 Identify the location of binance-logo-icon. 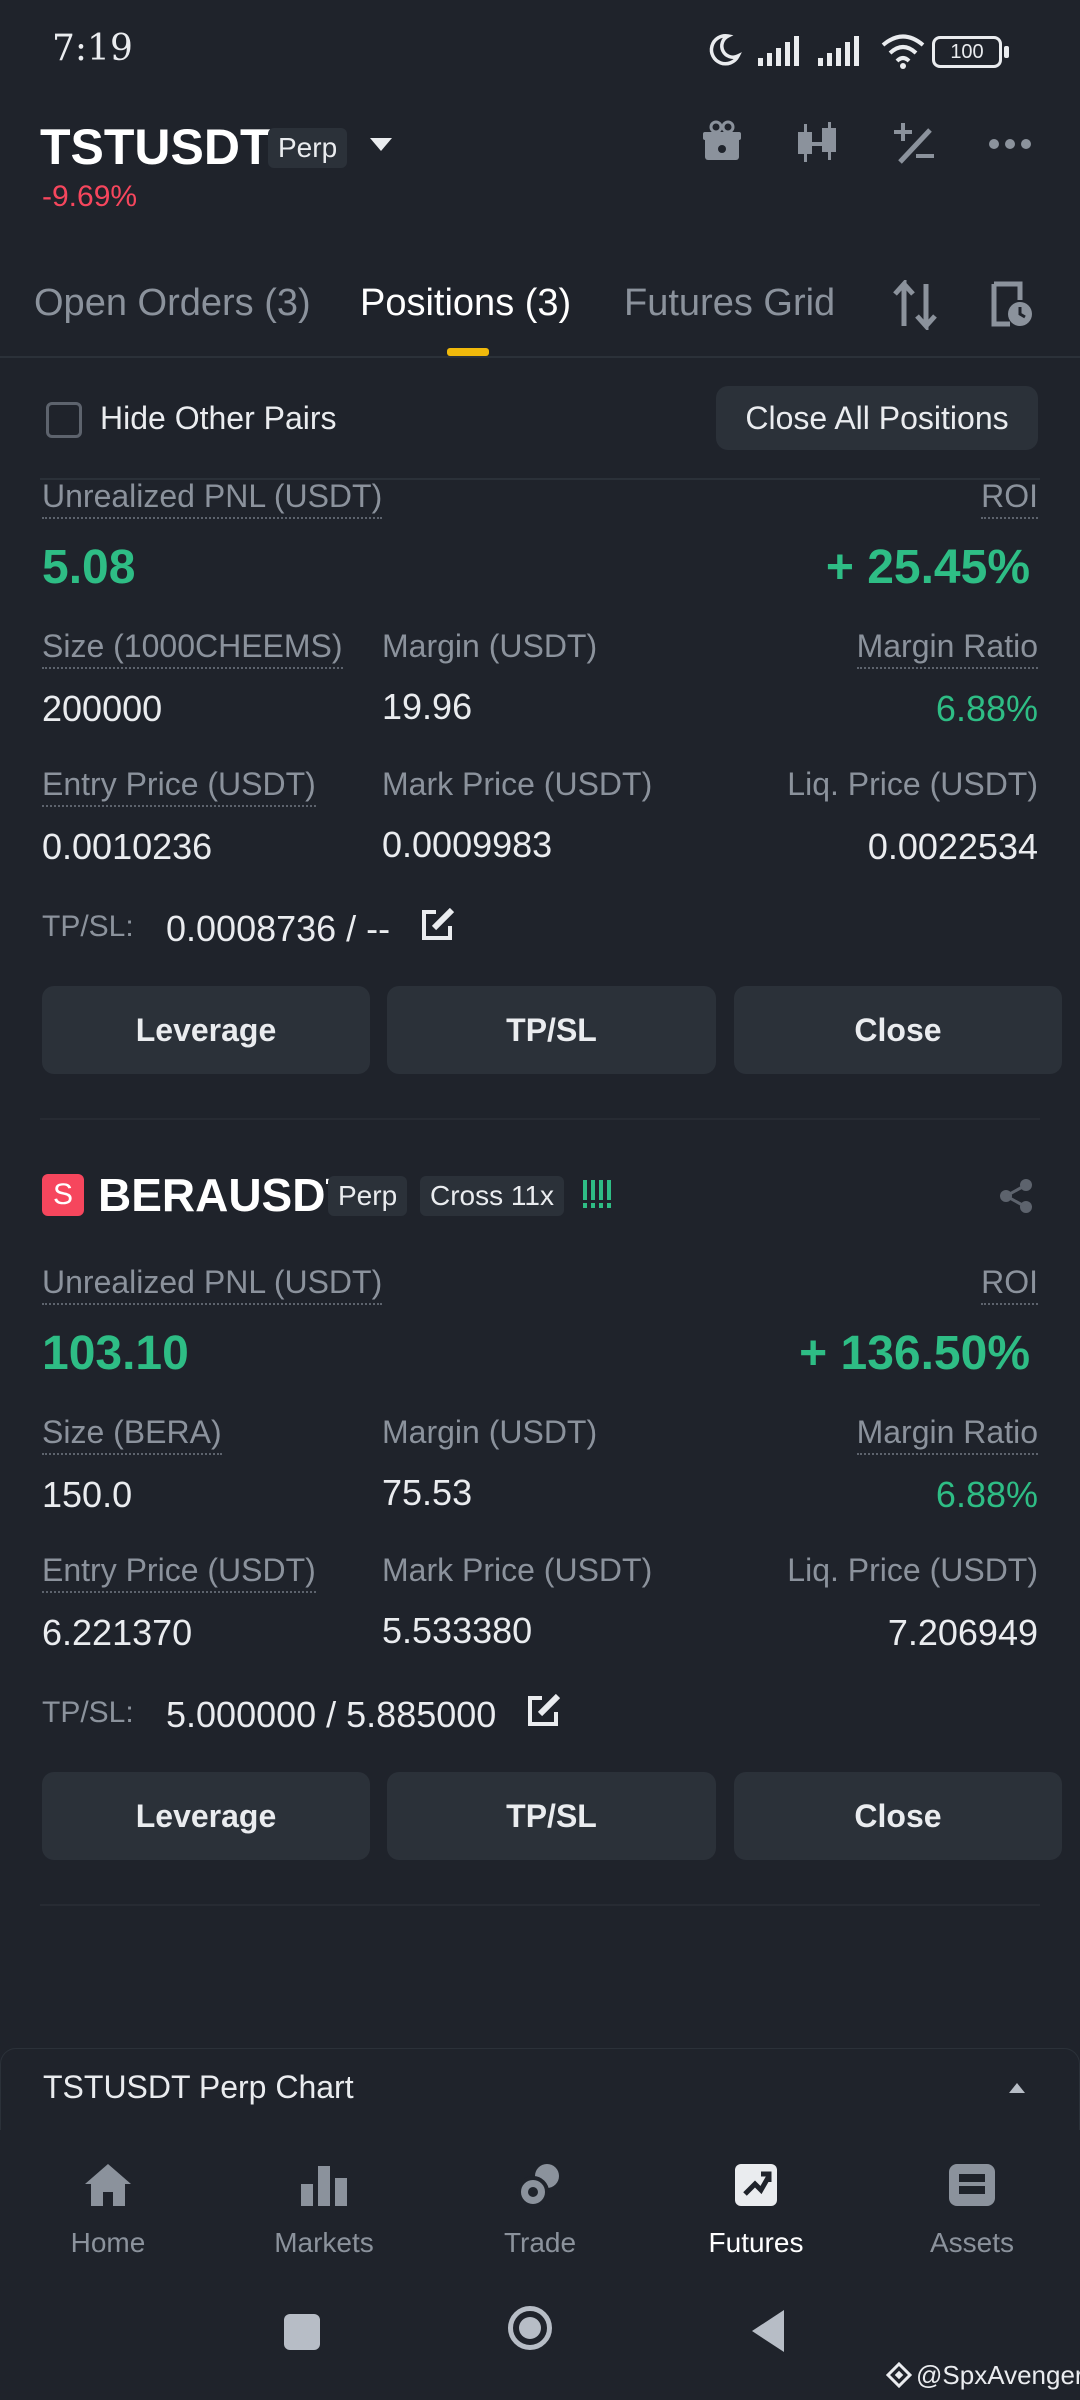
(899, 2375).